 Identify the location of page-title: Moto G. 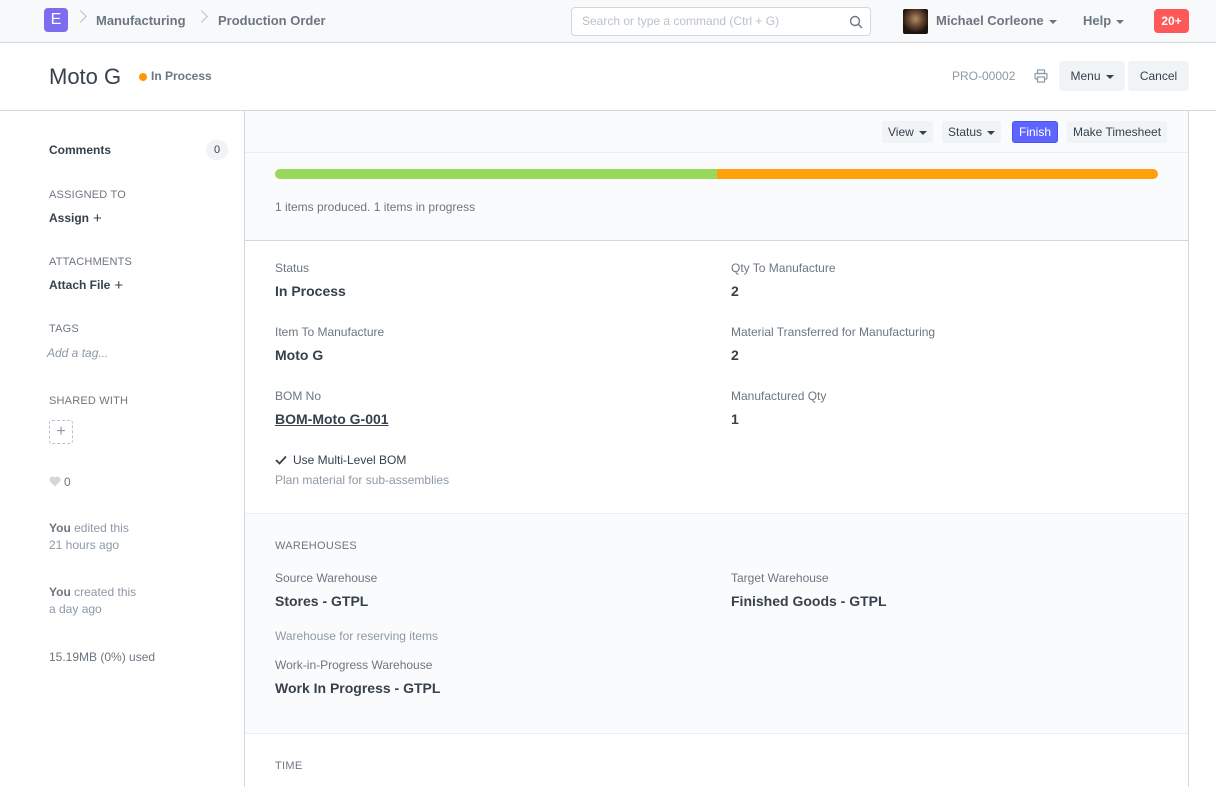
(85, 76).